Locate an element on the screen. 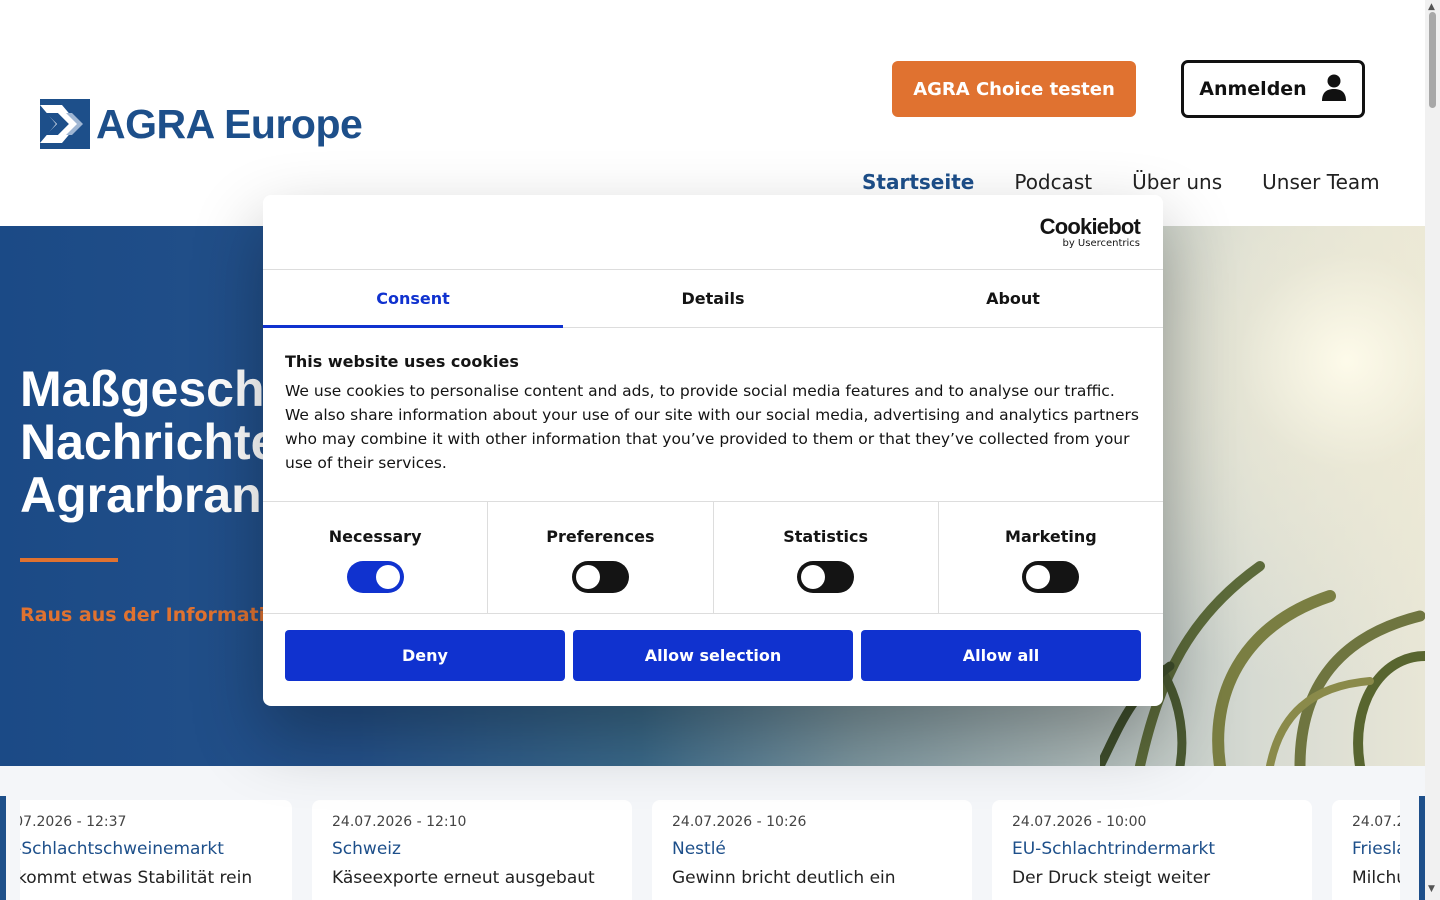 This screenshot has height=900, width=1440. tab-consent: Consent is located at coordinates (413, 299).